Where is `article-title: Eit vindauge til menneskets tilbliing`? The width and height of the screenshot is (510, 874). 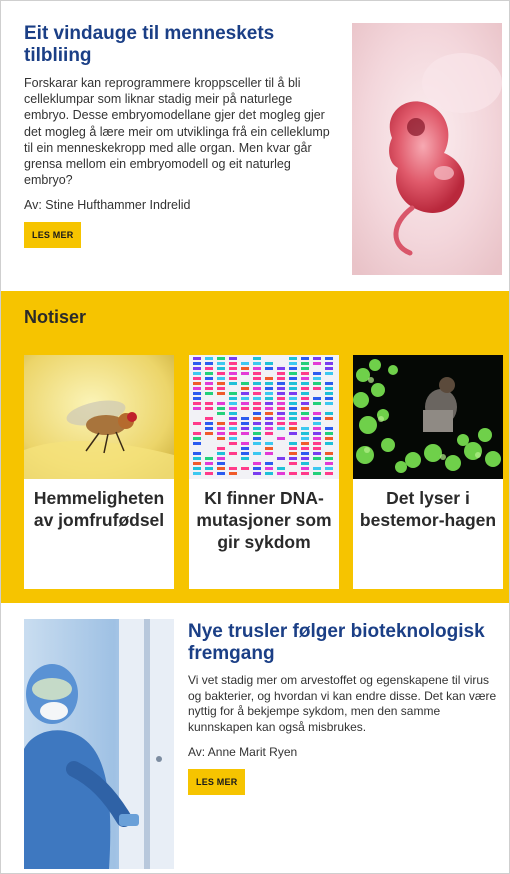 article-title: Eit vindauge til menneskets tilbliing is located at coordinates (181, 45).